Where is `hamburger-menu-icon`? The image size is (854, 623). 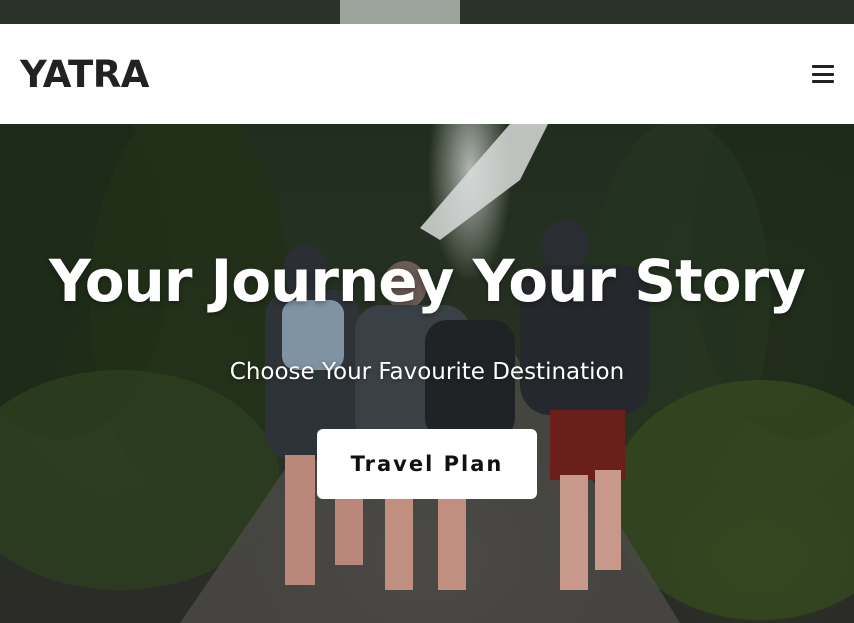 hamburger-menu-icon is located at coordinates (823, 74).